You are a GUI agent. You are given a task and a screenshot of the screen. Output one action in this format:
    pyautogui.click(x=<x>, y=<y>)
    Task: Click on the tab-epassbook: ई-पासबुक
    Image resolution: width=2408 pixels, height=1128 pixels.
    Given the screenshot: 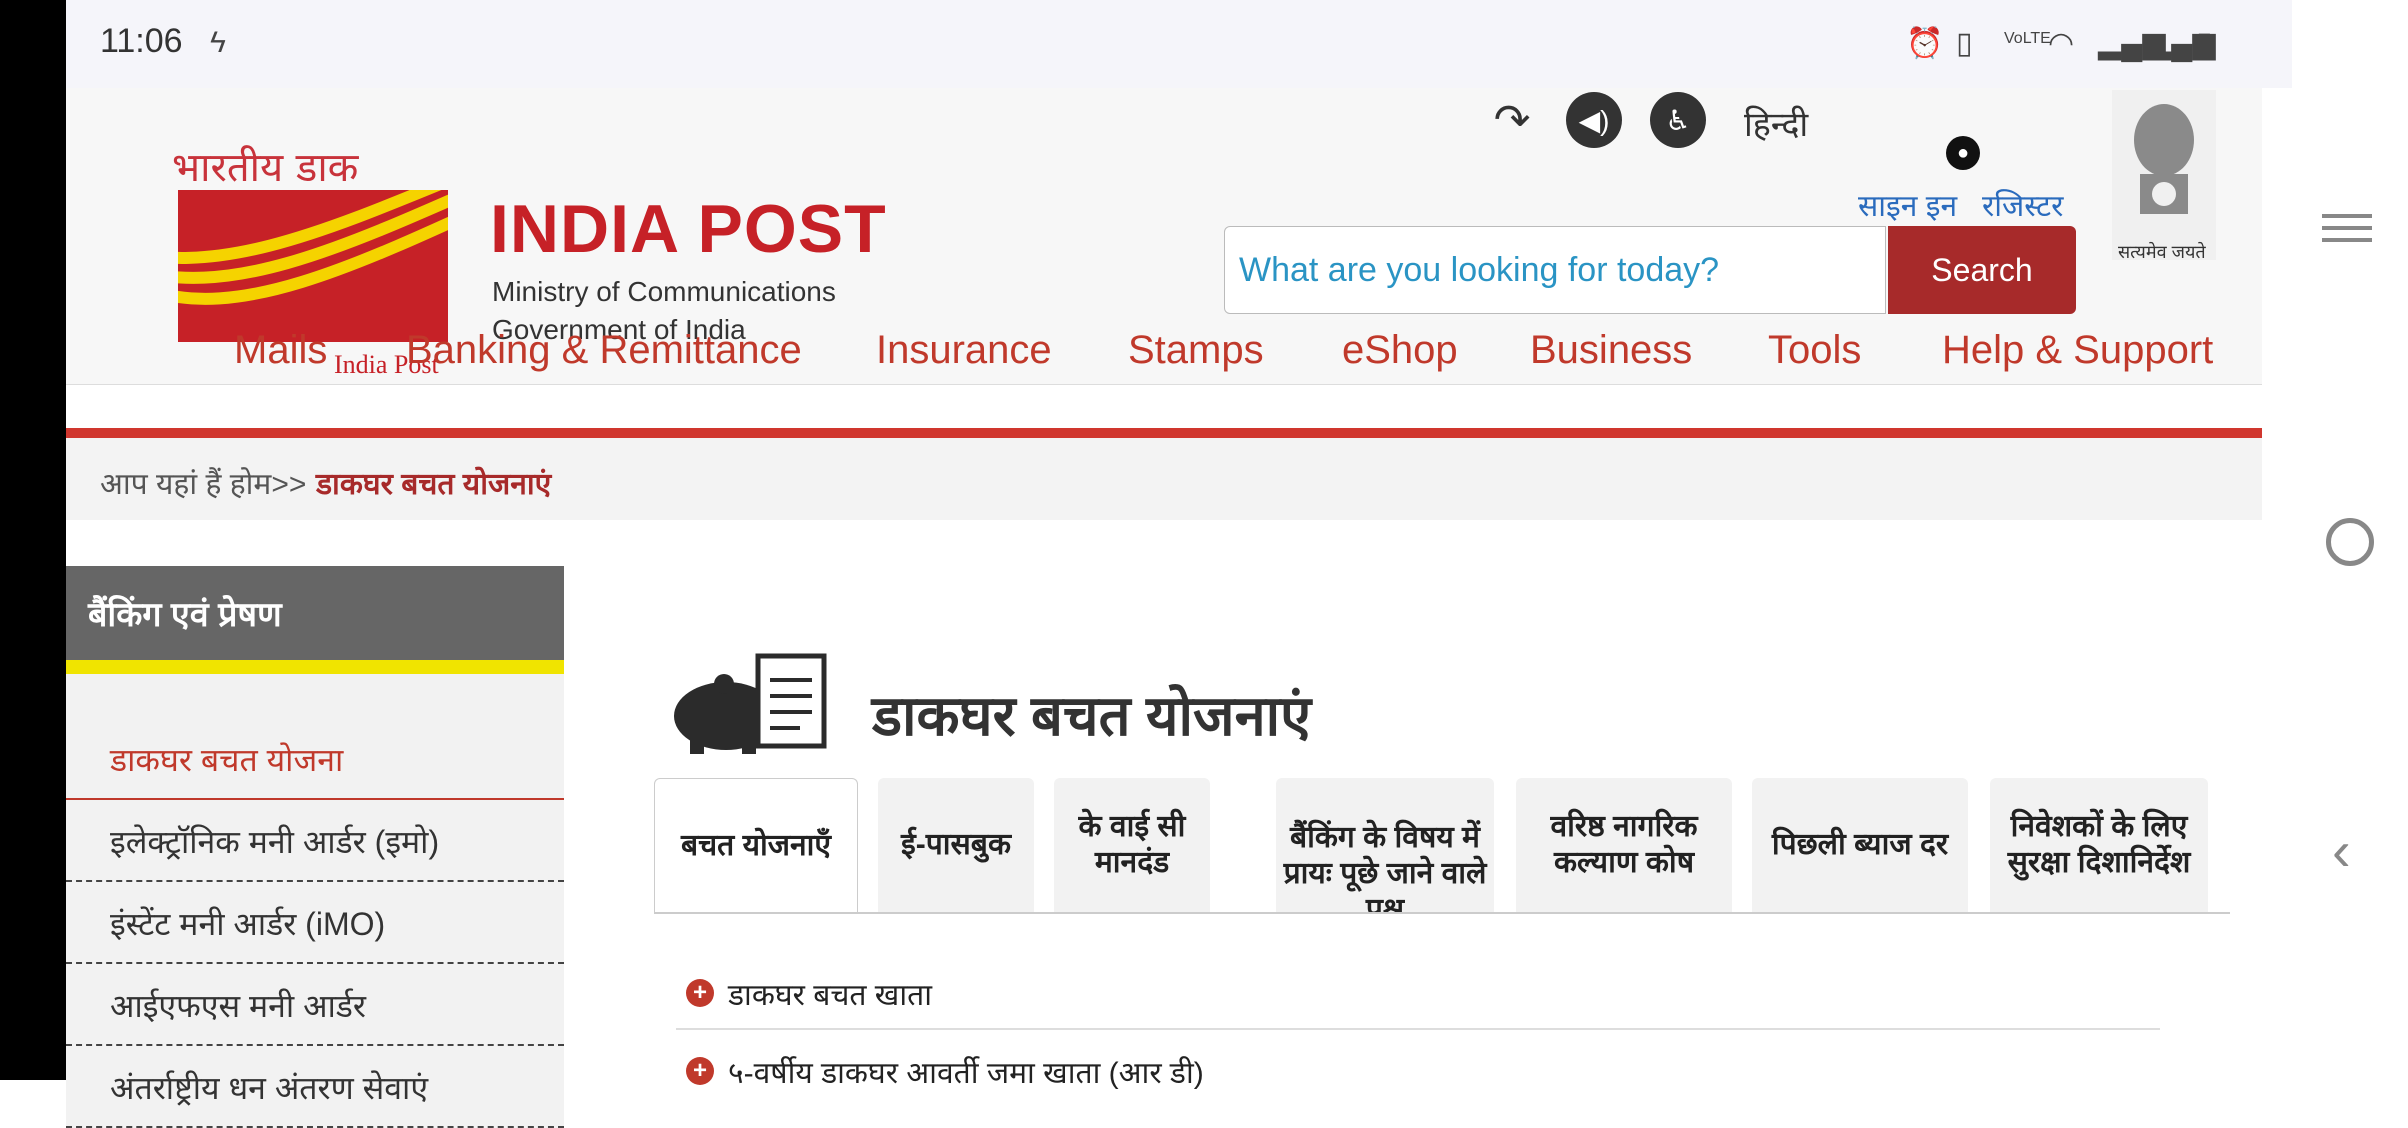 What is the action you would take?
    pyautogui.click(x=956, y=845)
    